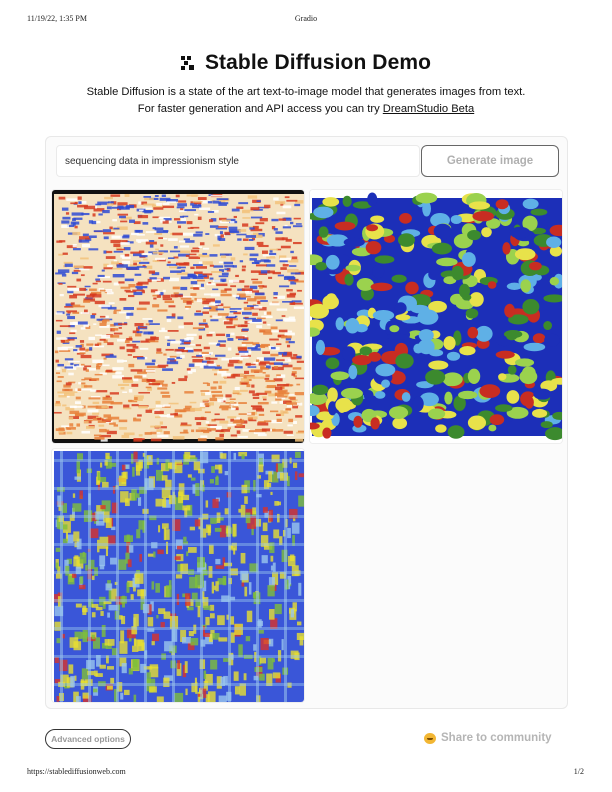 Image resolution: width=612 pixels, height=792 pixels. What do you see at coordinates (428, 109) in the screenshot?
I see `dreamstudio-link: DreamStudio Beta` at bounding box center [428, 109].